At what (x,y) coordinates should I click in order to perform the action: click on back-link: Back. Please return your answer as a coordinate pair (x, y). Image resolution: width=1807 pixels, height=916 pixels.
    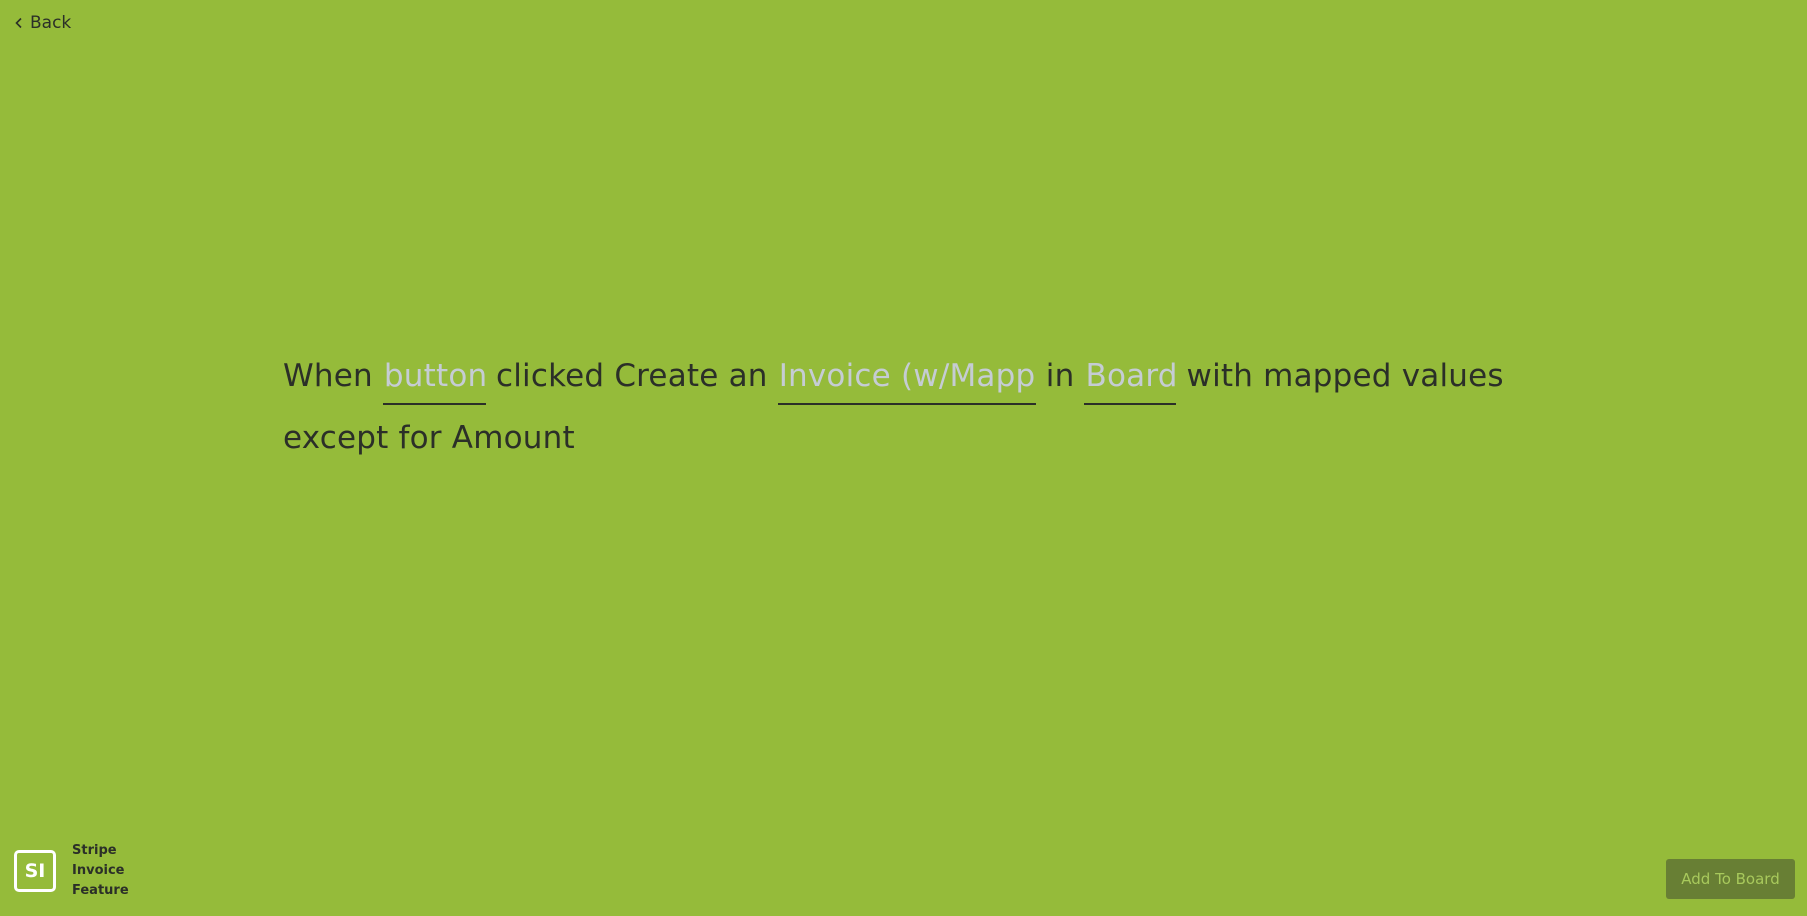
    Looking at the image, I should click on (42, 23).